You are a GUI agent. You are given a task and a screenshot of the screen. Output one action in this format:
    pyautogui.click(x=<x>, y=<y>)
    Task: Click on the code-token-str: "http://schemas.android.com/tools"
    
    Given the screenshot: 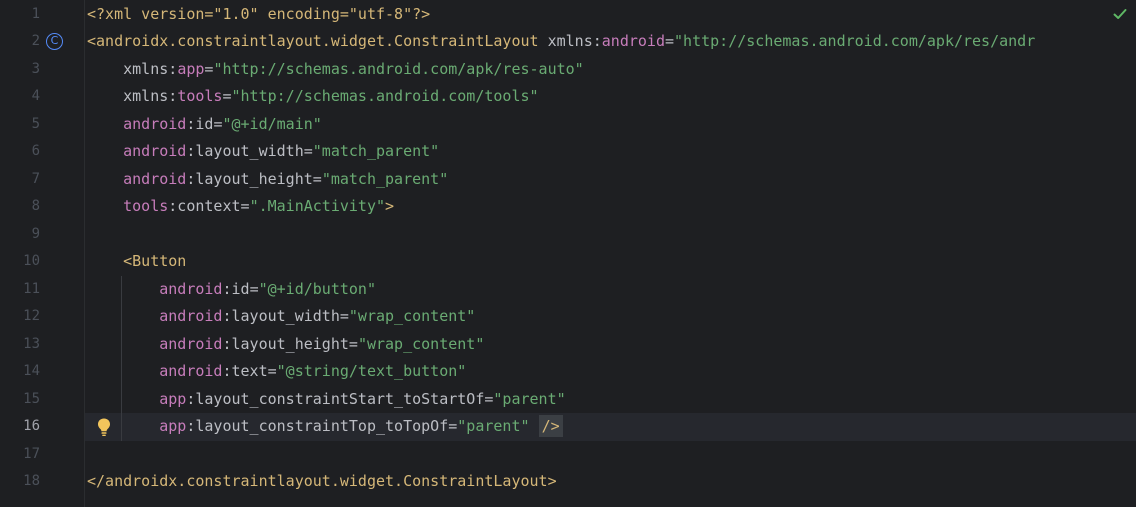 What is the action you would take?
    pyautogui.click(x=385, y=96)
    